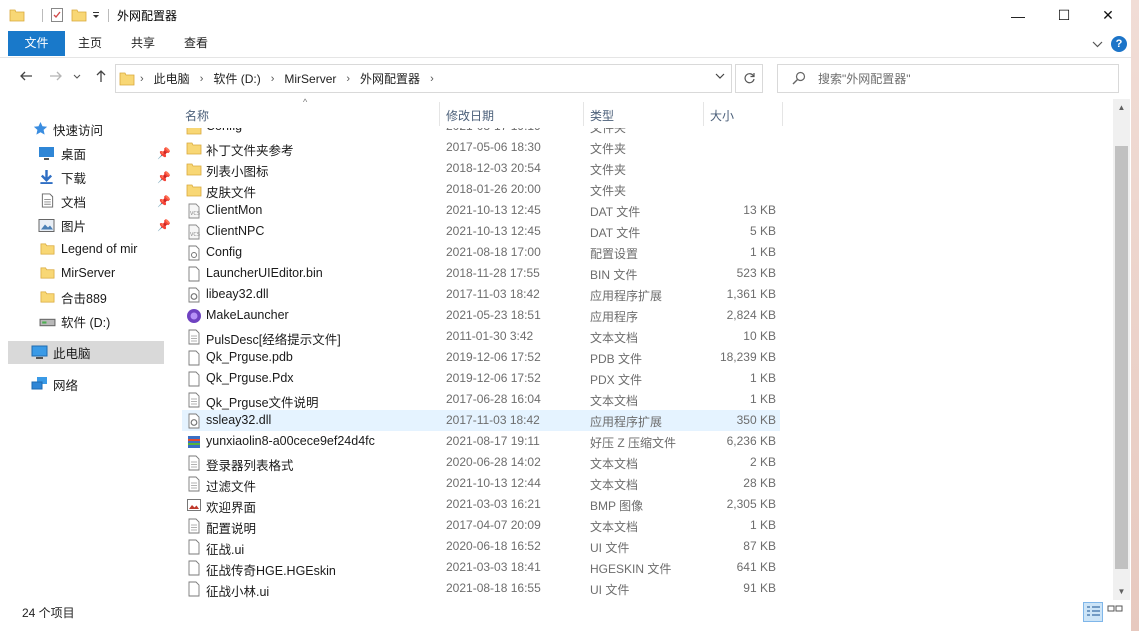 This screenshot has width=1139, height=631. I want to click on file-row: ssleay32.dll 2017-11-03 18:42 应用程序扩展 350 KB, so click(481, 420).